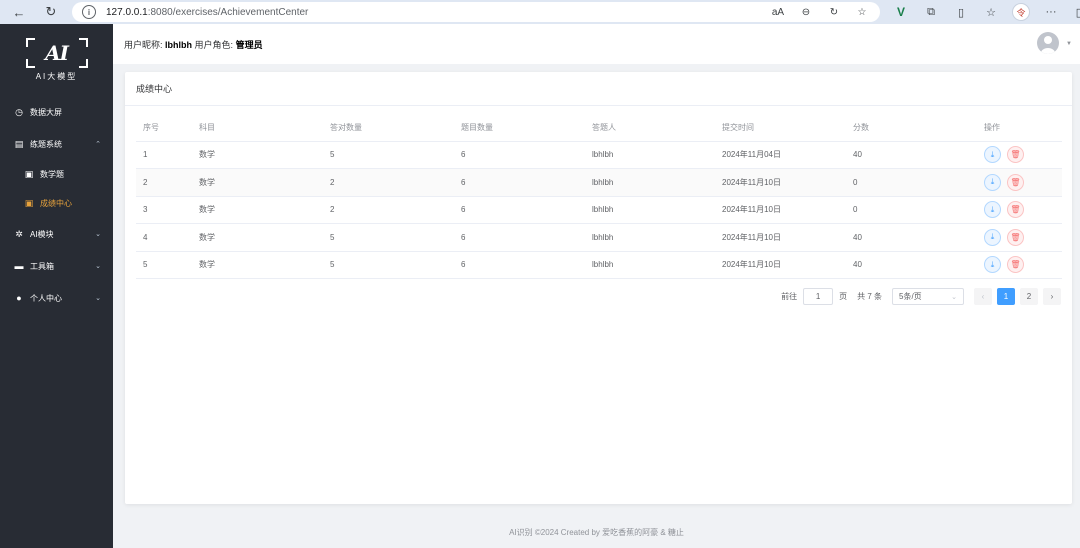  Describe the element at coordinates (780, 128) in the screenshot. I see `column-header: 提交时间` at that location.